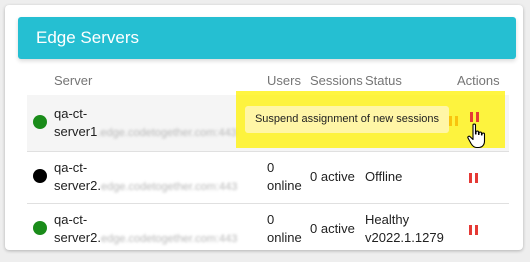 The image size is (530, 262). Describe the element at coordinates (73, 80) in the screenshot. I see `column-header-server: Server` at that location.